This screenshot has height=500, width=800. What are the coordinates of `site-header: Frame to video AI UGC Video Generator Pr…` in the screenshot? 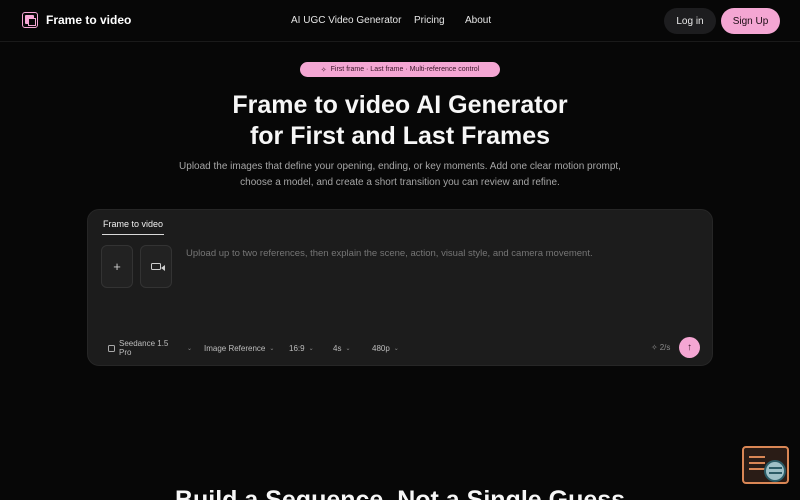 It's located at (400, 21).